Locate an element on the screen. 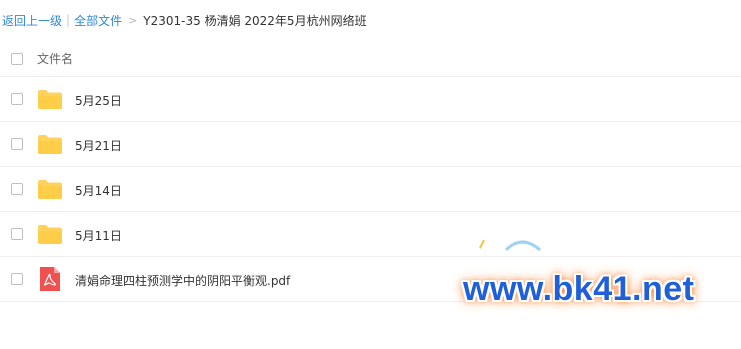 This screenshot has height=349, width=741. watermark-decoration is located at coordinates (510, 245).